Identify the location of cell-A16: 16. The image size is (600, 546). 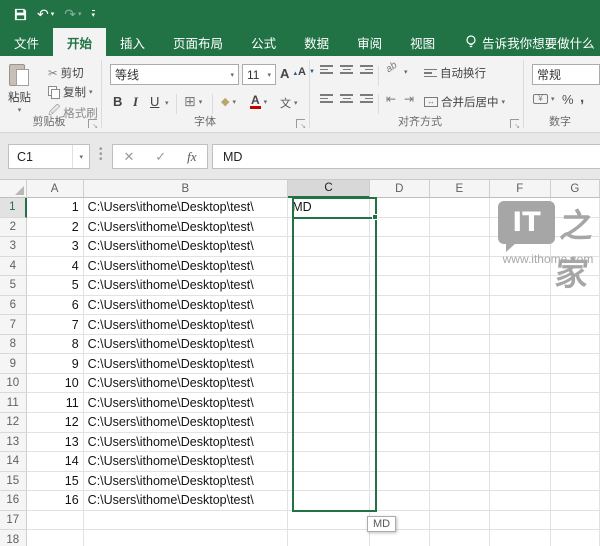
(55, 501).